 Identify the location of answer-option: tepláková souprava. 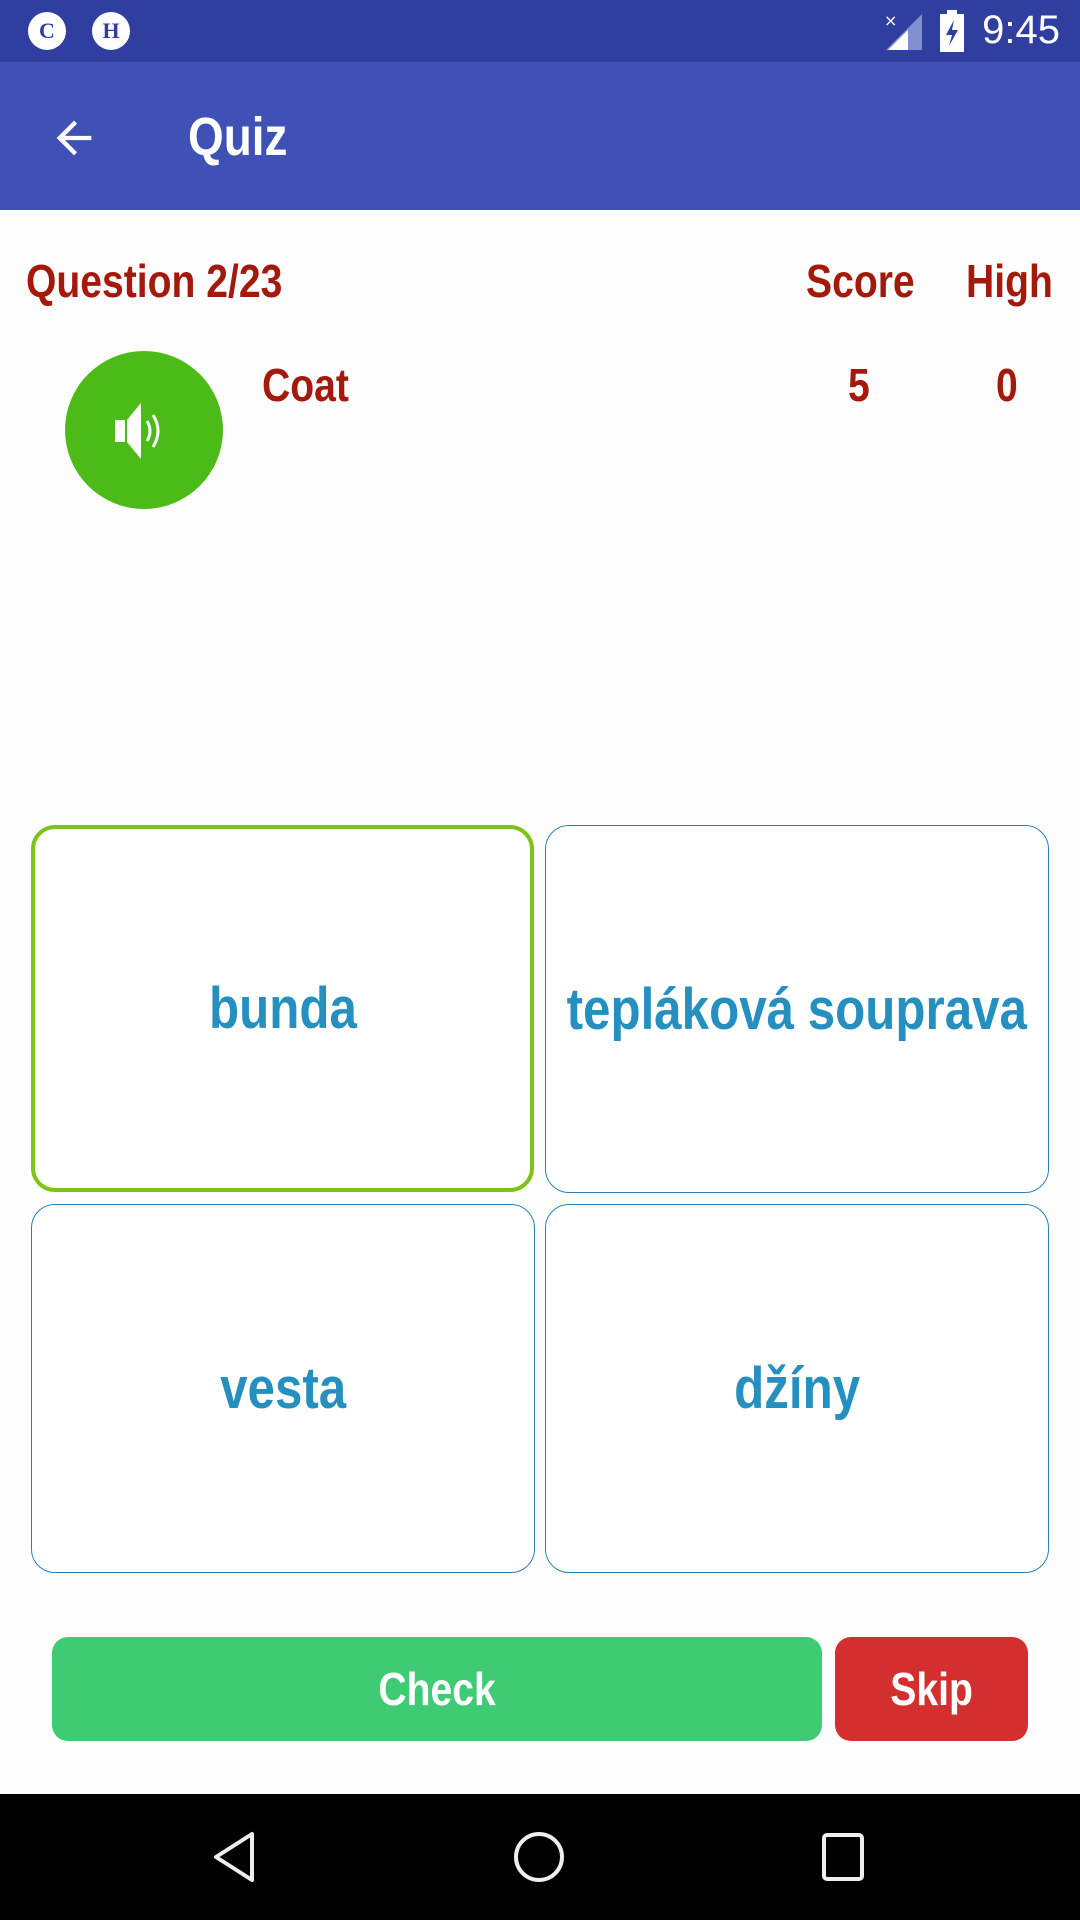
(797, 1009).